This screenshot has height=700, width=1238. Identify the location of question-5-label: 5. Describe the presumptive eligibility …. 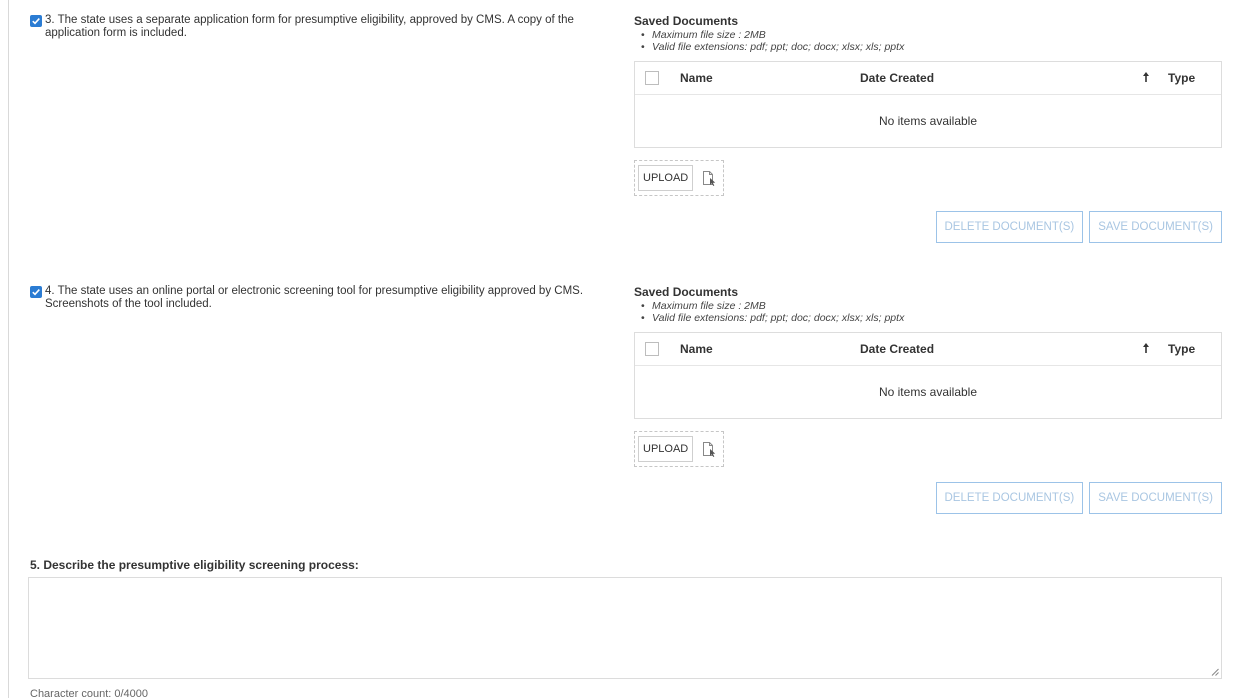
(194, 565).